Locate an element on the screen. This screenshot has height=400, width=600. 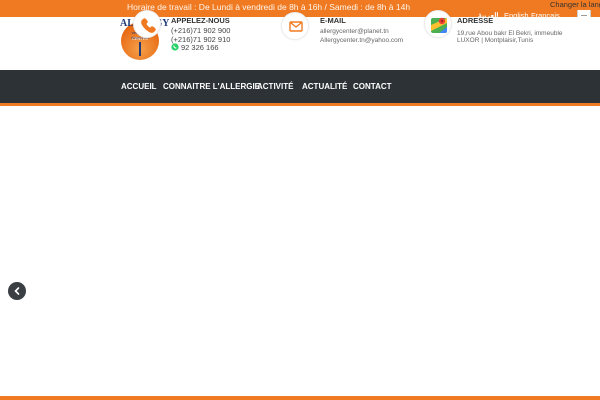
nav-item-accueil: ACCUEIL is located at coordinates (139, 86).